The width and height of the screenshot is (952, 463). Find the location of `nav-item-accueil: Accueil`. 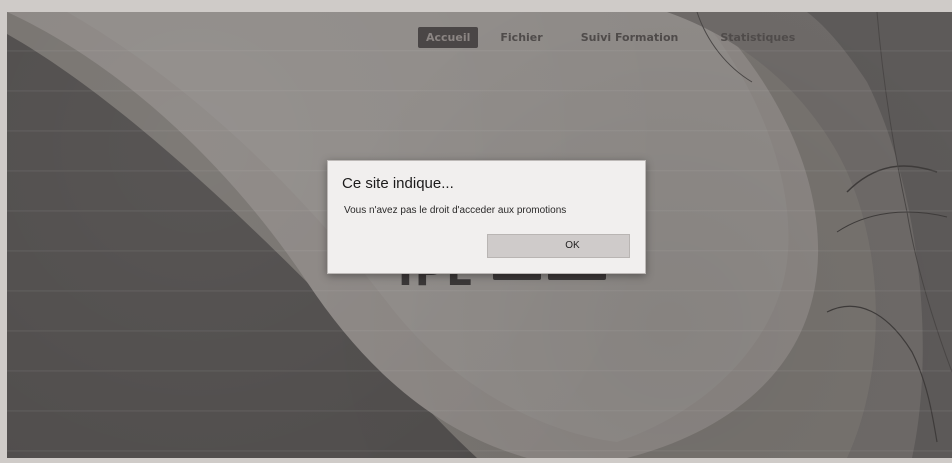

nav-item-accueil: Accueil is located at coordinates (448, 37).